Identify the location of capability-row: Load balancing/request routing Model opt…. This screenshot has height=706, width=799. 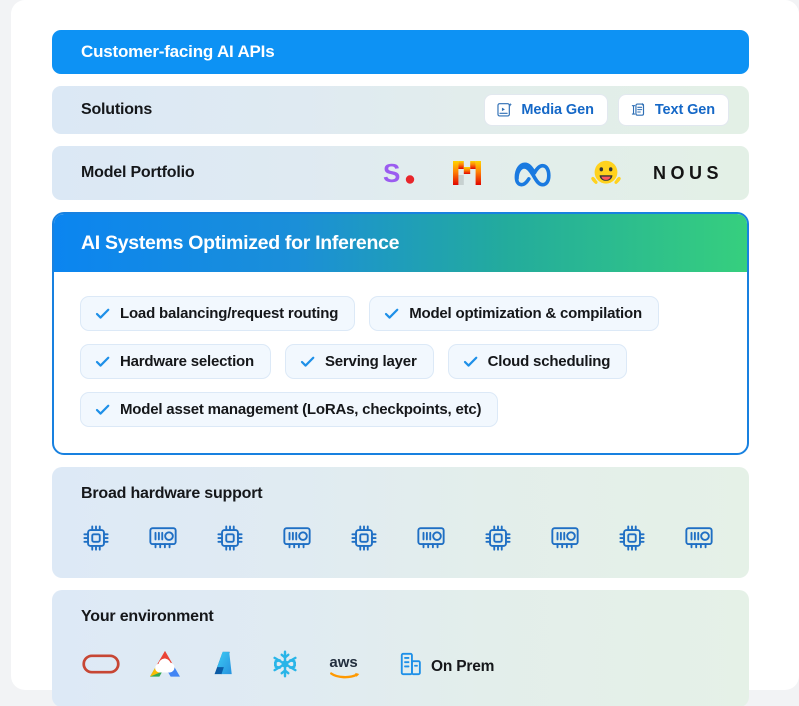
(400, 313).